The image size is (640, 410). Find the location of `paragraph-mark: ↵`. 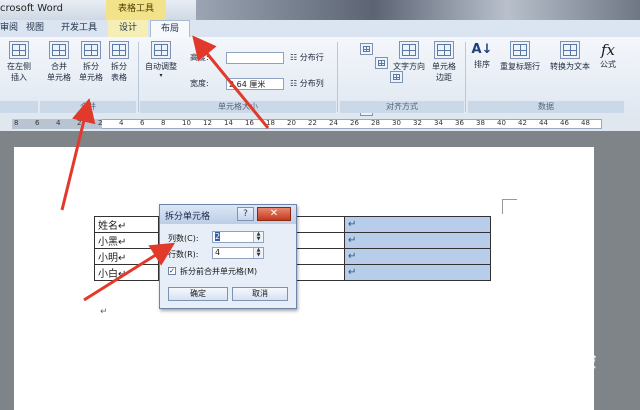

paragraph-mark: ↵ is located at coordinates (104, 312).